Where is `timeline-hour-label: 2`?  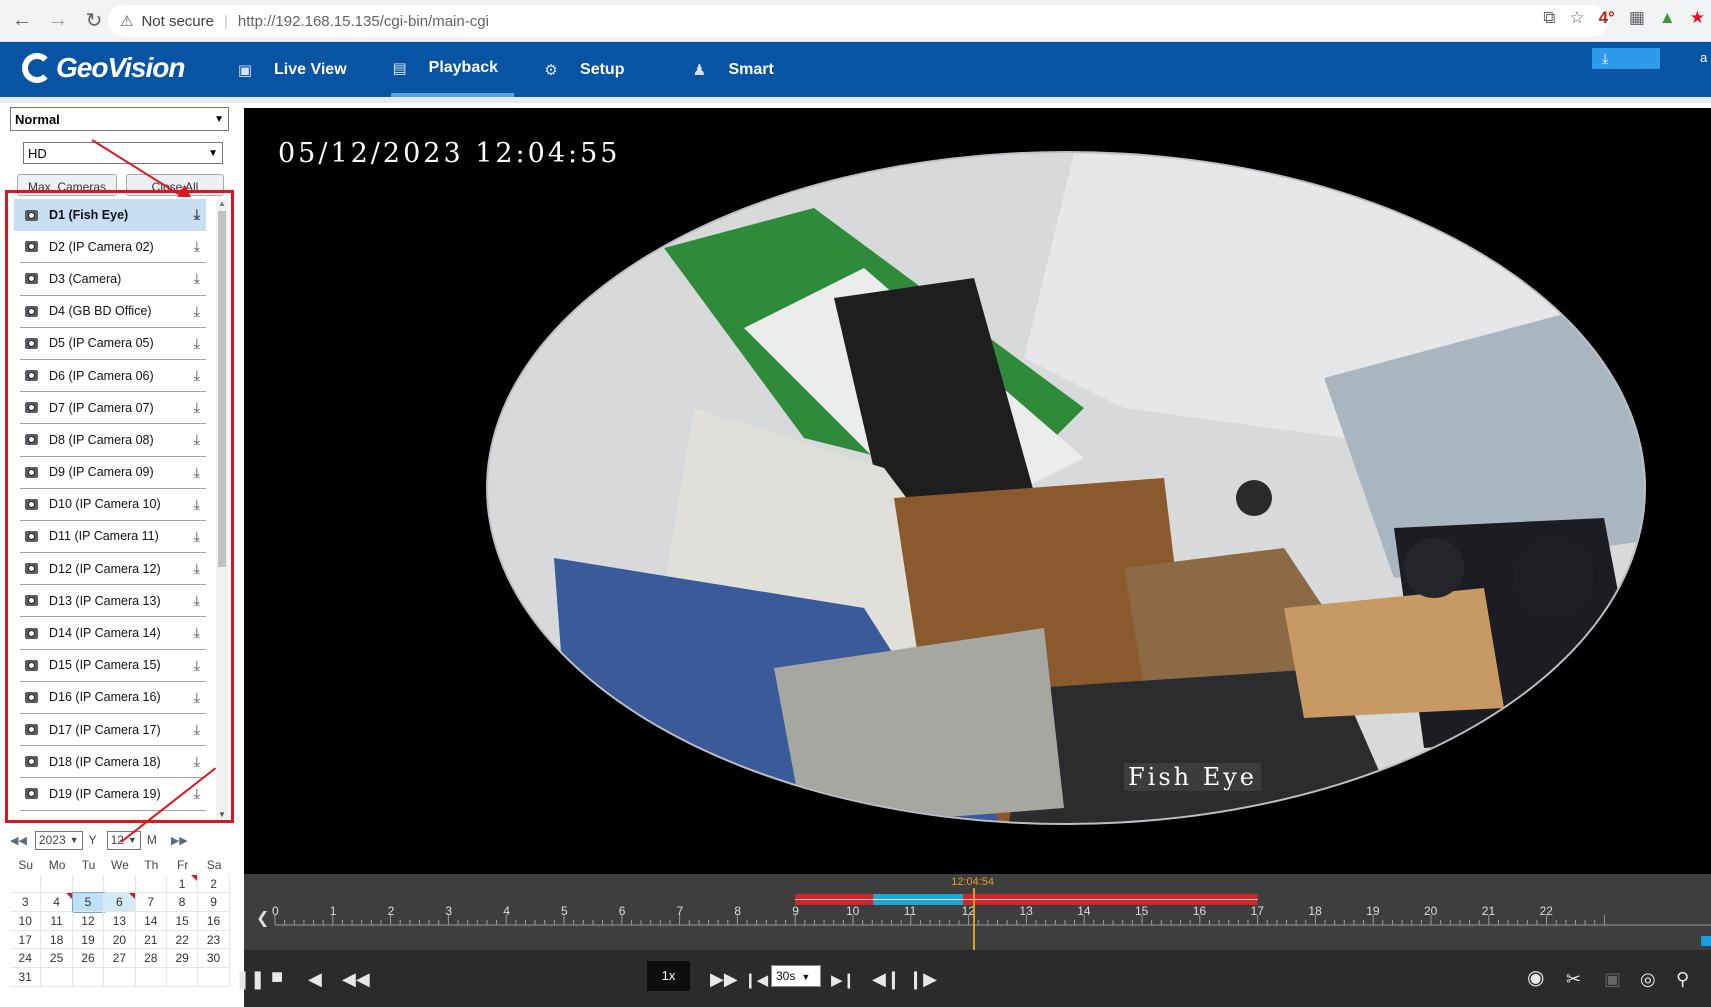
timeline-hour-label: 2 is located at coordinates (391, 911).